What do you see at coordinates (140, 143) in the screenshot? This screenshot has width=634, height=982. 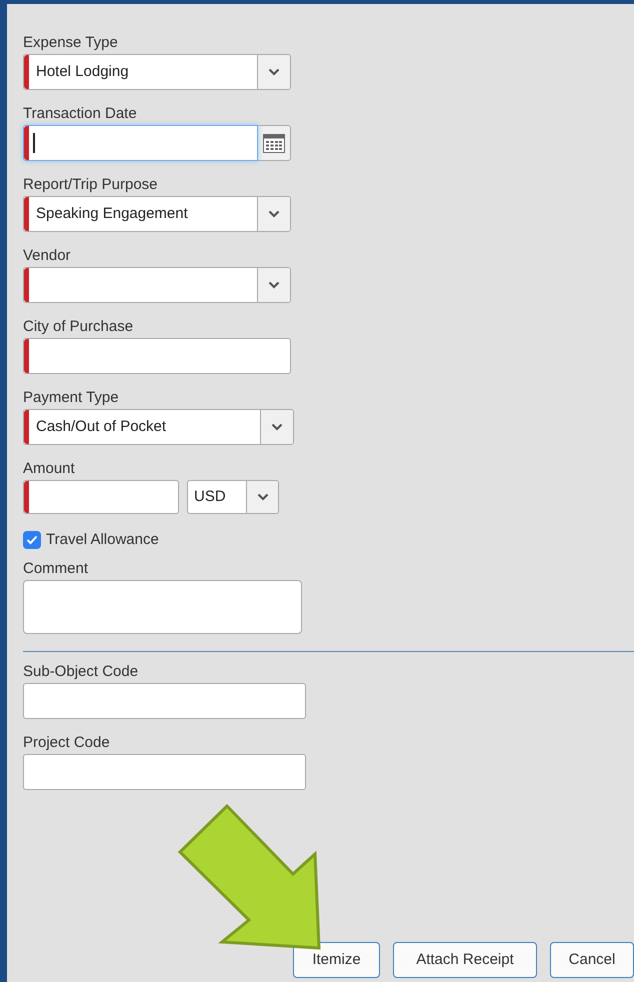 I see `date-field` at bounding box center [140, 143].